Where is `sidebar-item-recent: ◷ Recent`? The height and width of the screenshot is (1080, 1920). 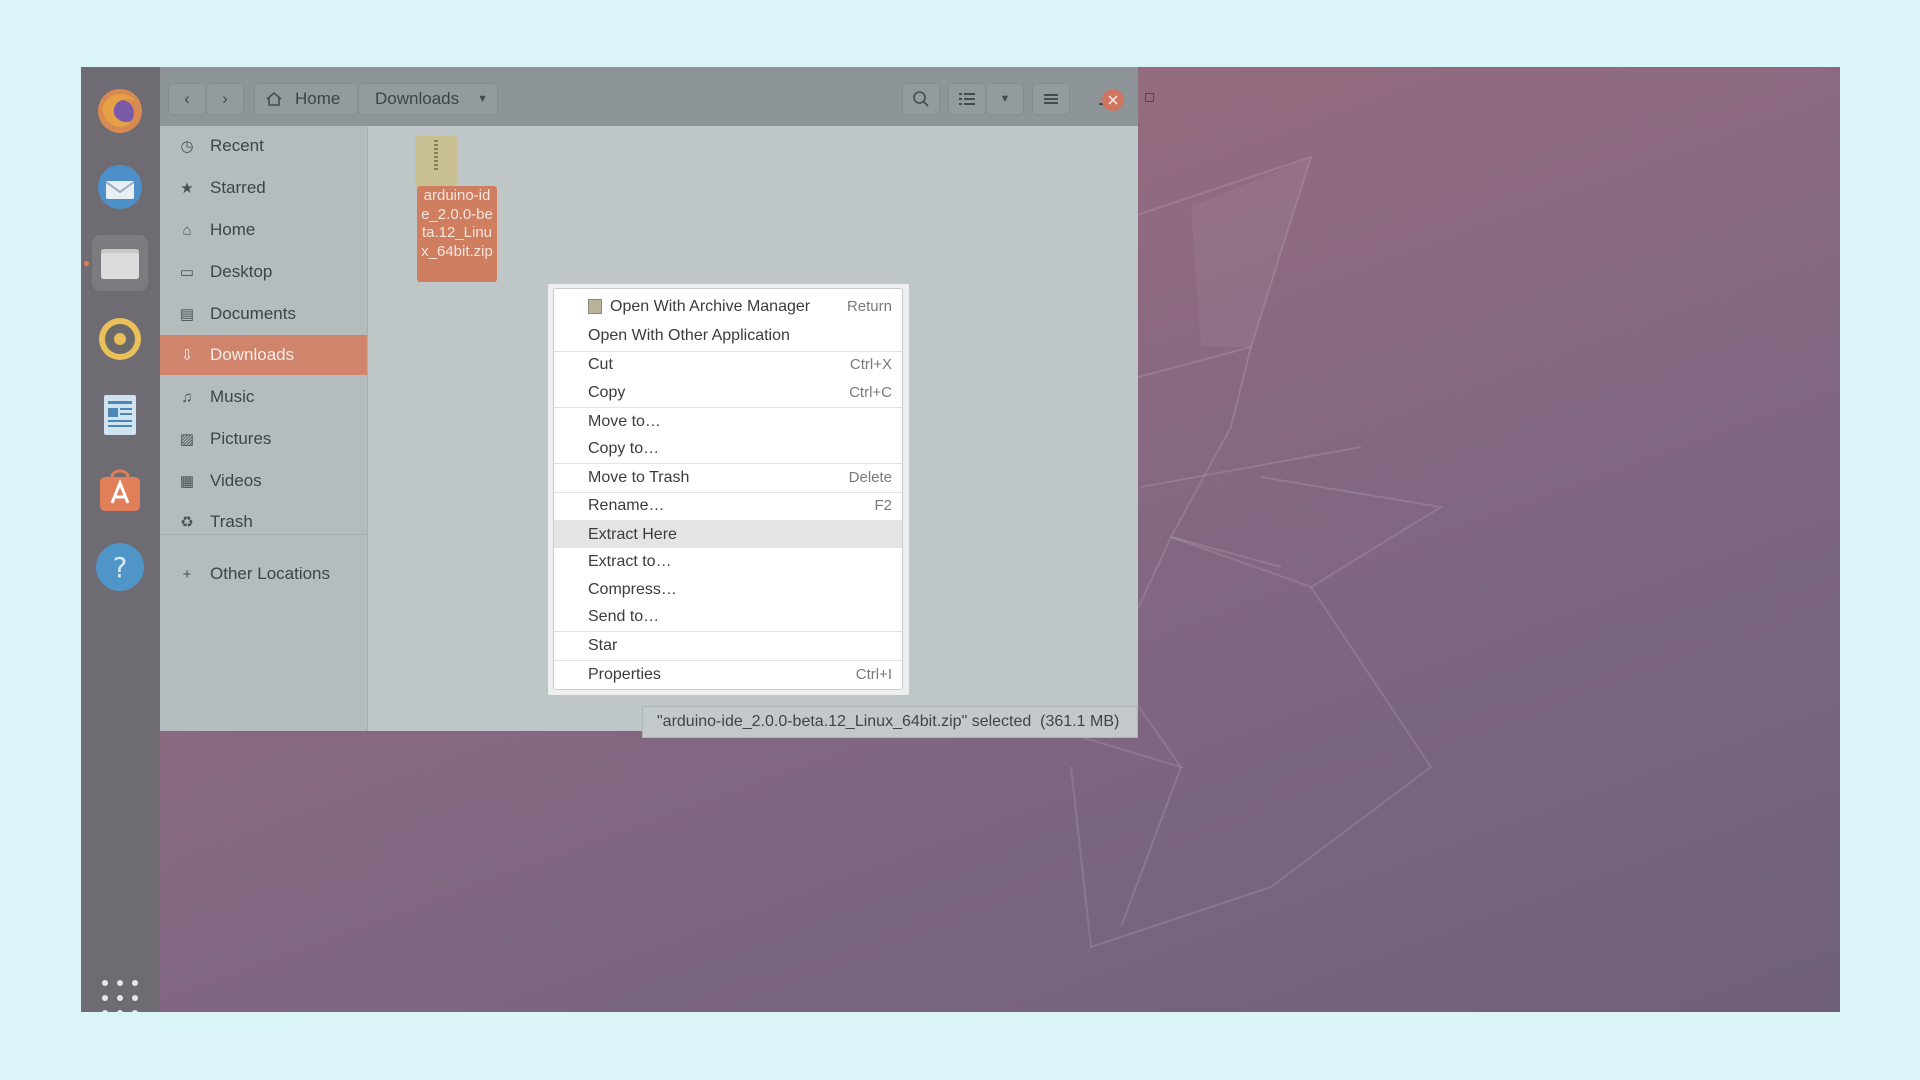 sidebar-item-recent: ◷ Recent is located at coordinates (263, 146).